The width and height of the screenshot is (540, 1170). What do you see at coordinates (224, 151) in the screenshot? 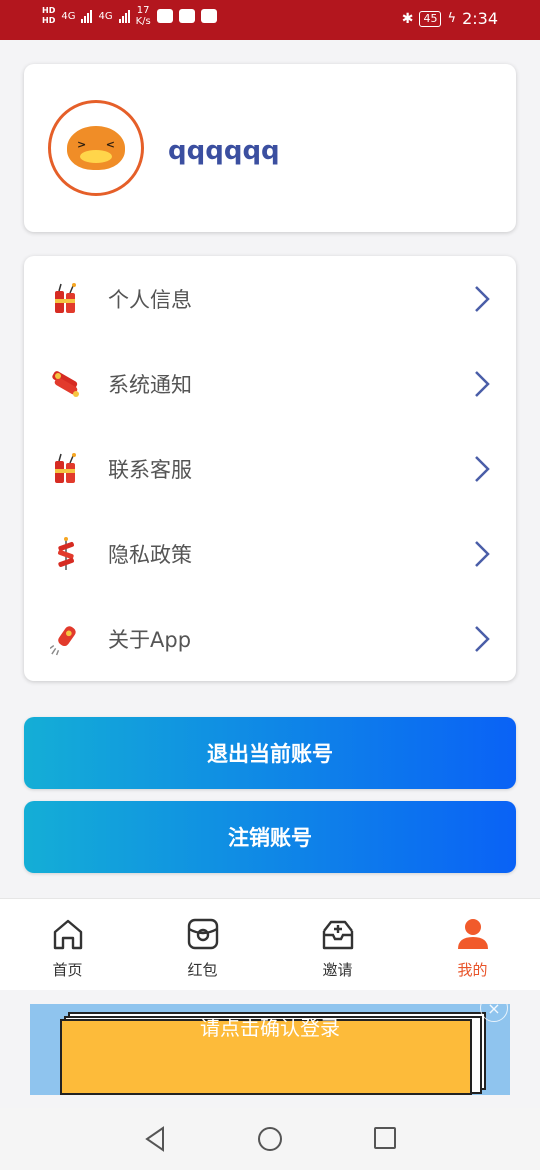
I see `username: qqqqqq` at bounding box center [224, 151].